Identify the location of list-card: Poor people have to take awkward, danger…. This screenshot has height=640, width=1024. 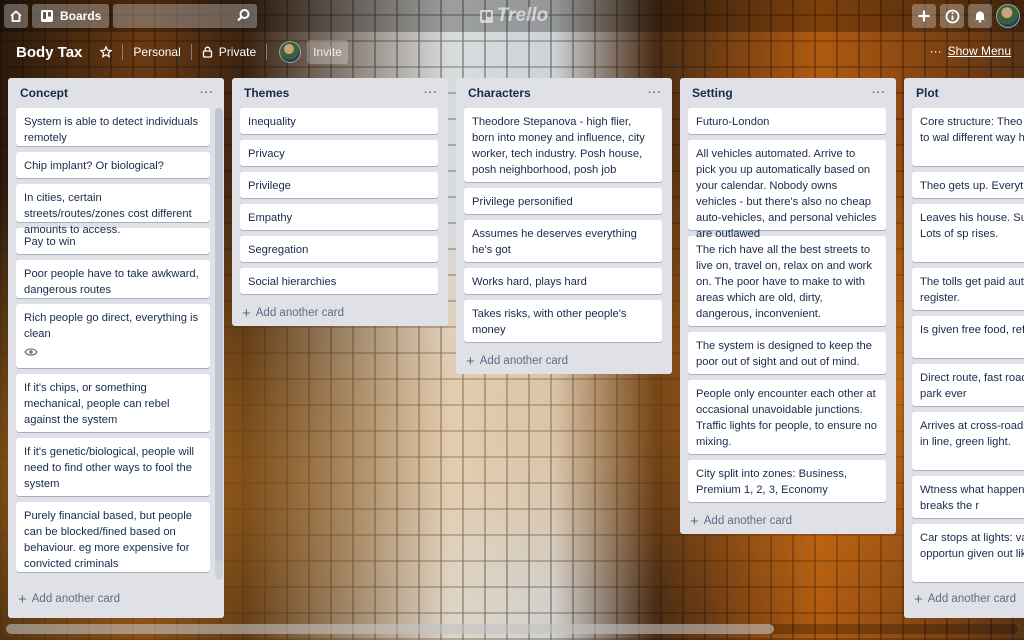
(113, 279).